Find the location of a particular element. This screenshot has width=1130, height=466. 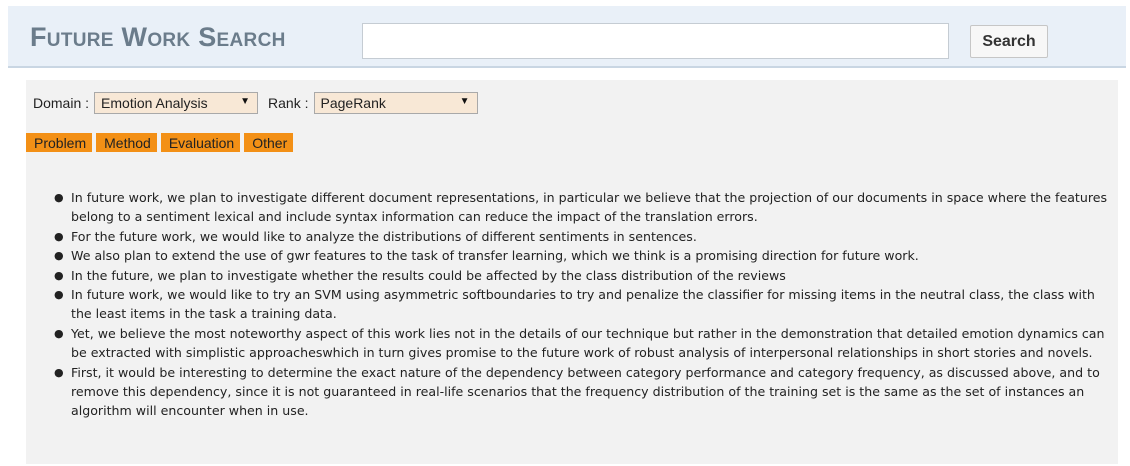

tab-evaluation: Evaluation is located at coordinates (200, 142).